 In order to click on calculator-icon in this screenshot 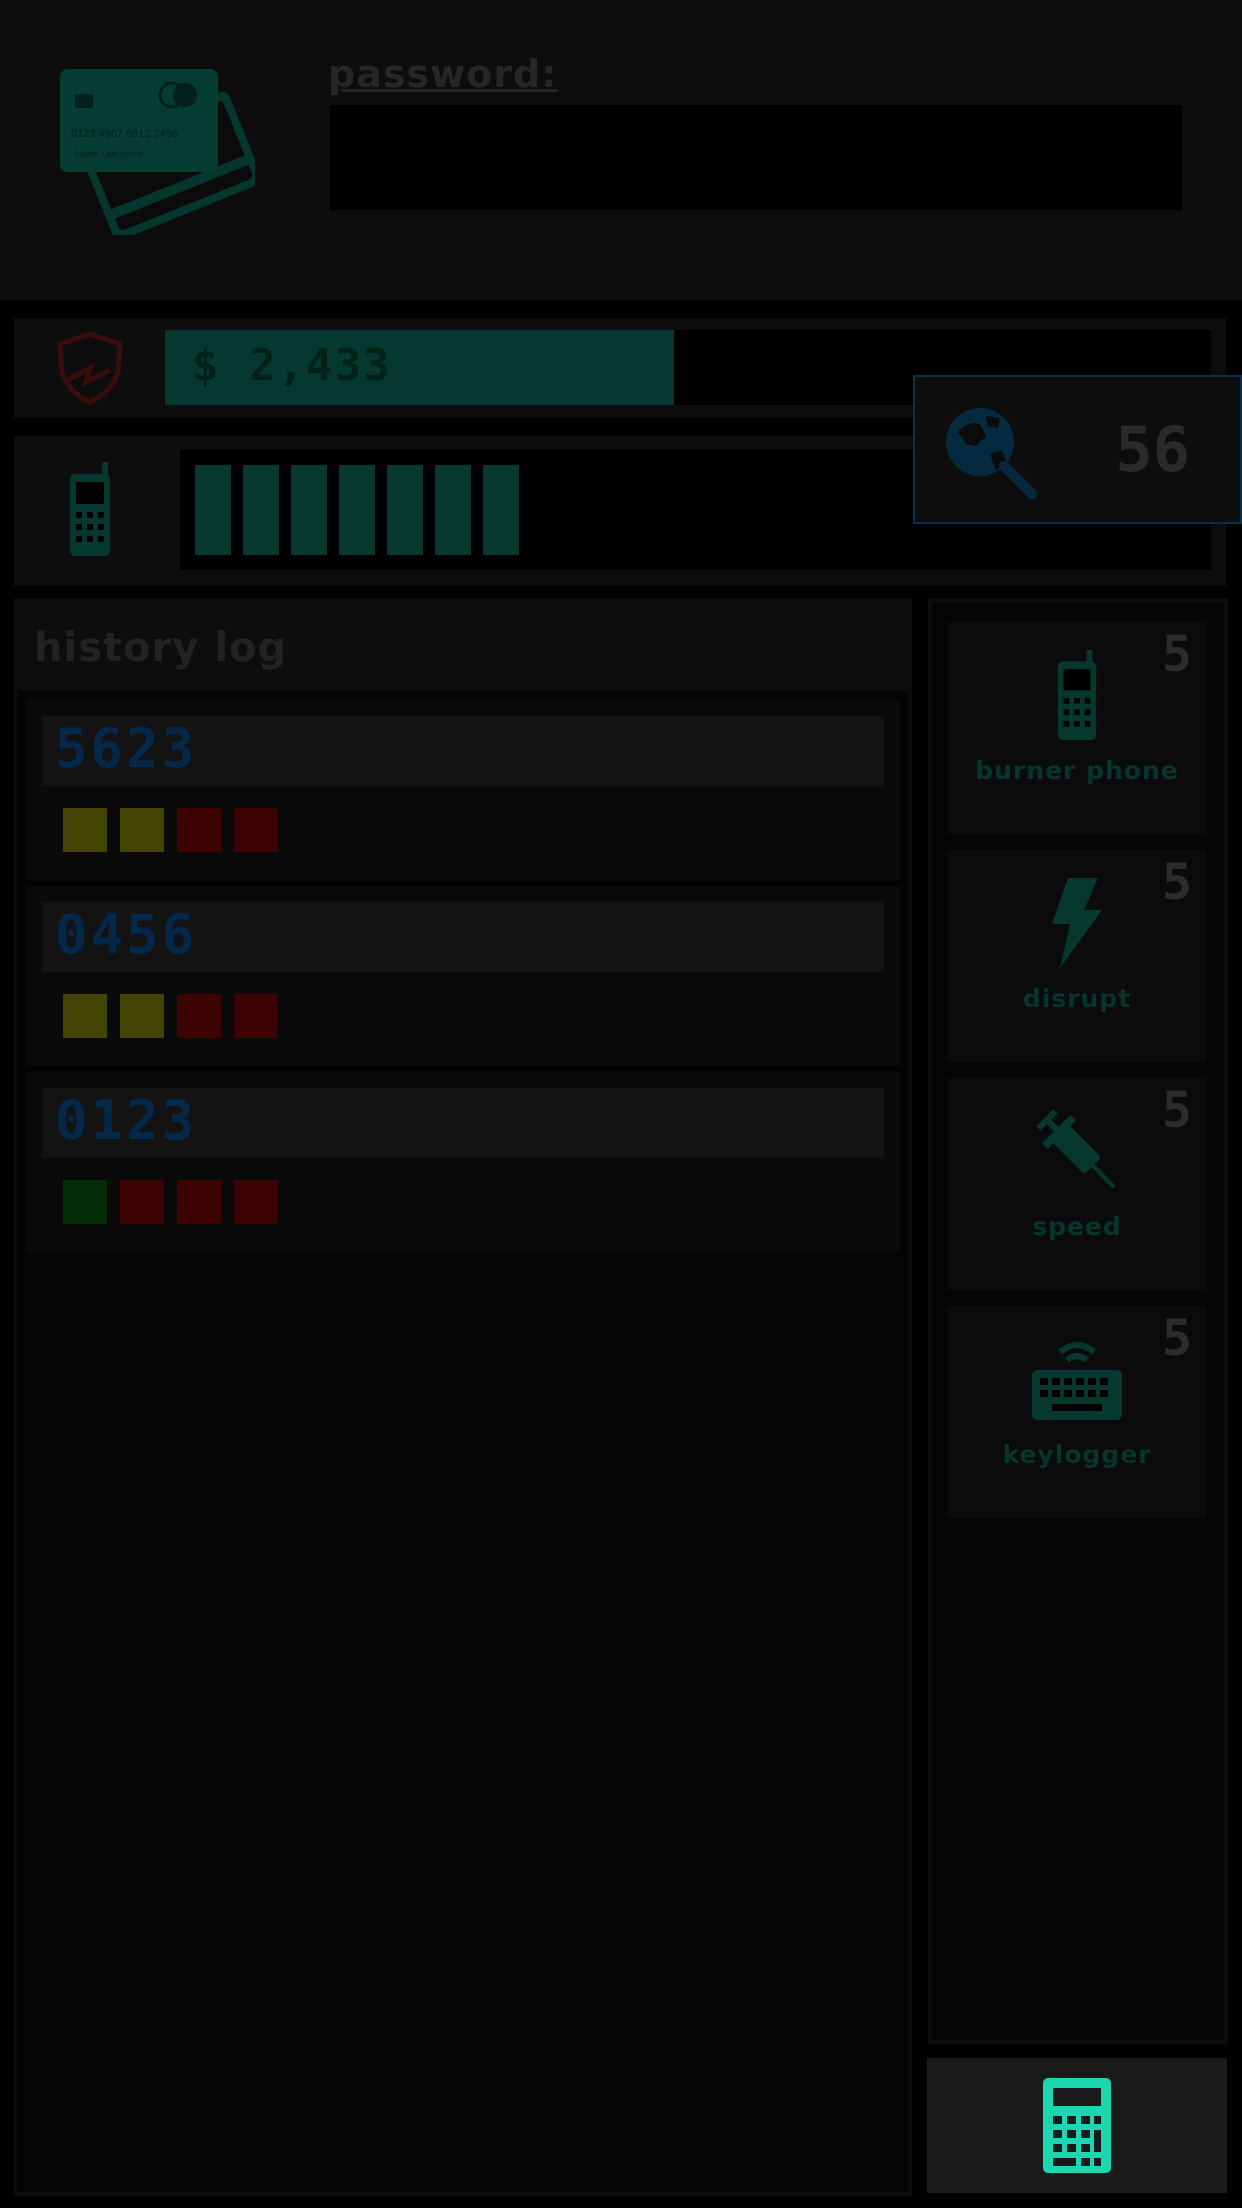, I will do `click(1077, 2125)`.